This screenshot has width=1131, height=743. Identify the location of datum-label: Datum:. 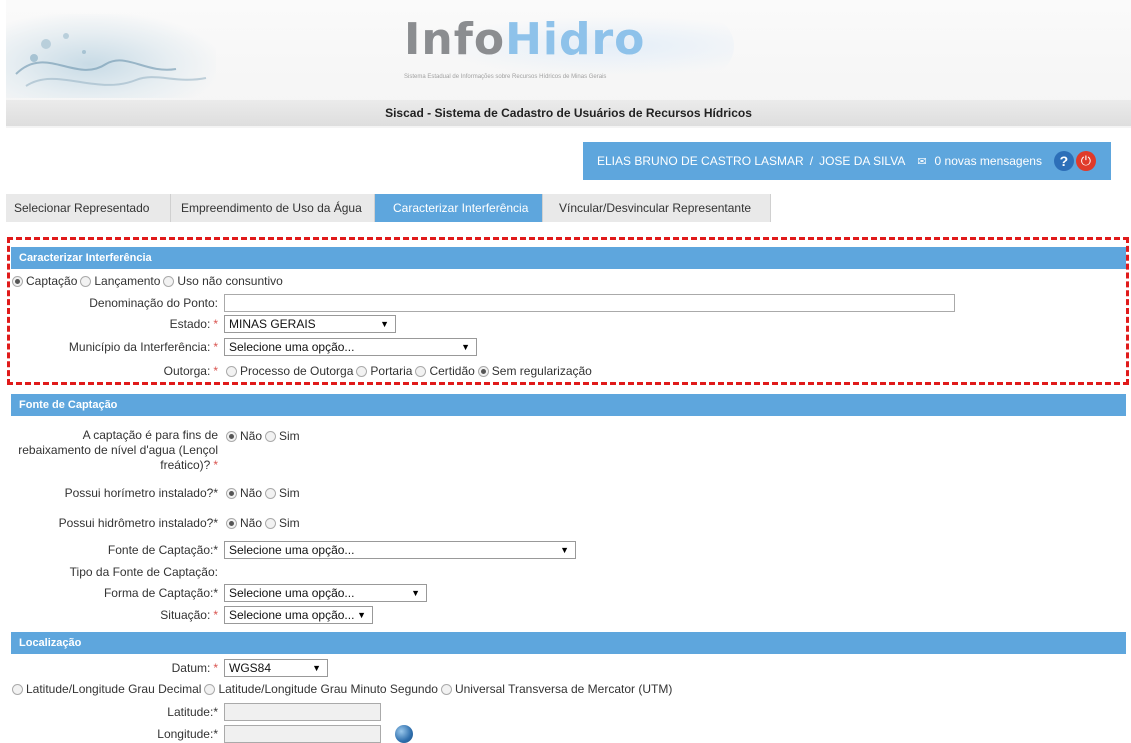
(191, 668).